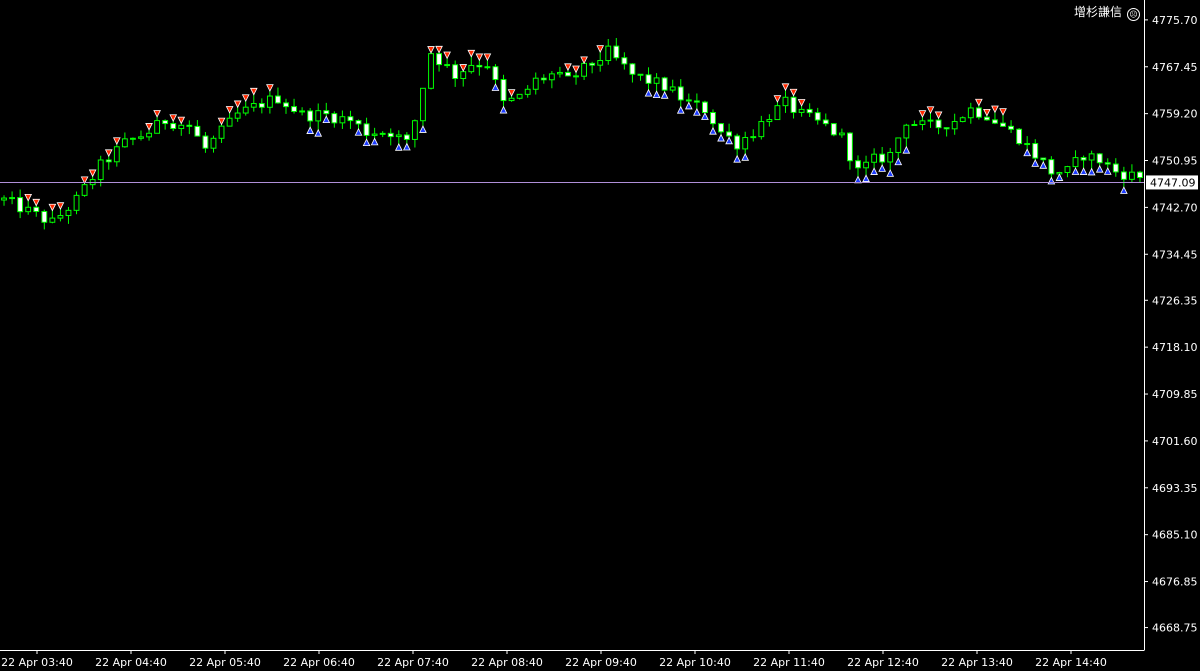 This screenshot has height=671, width=1200. I want to click on x-tick-label: 22 Apr 11:40, so click(789, 662).